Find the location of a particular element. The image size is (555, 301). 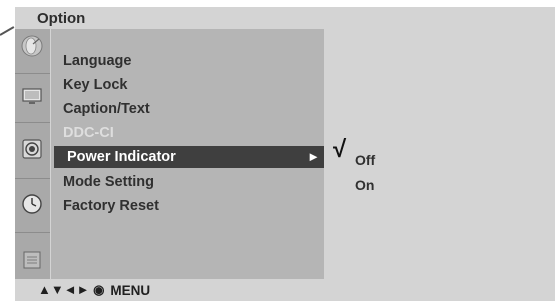

speaker-icon is located at coordinates (32, 149).